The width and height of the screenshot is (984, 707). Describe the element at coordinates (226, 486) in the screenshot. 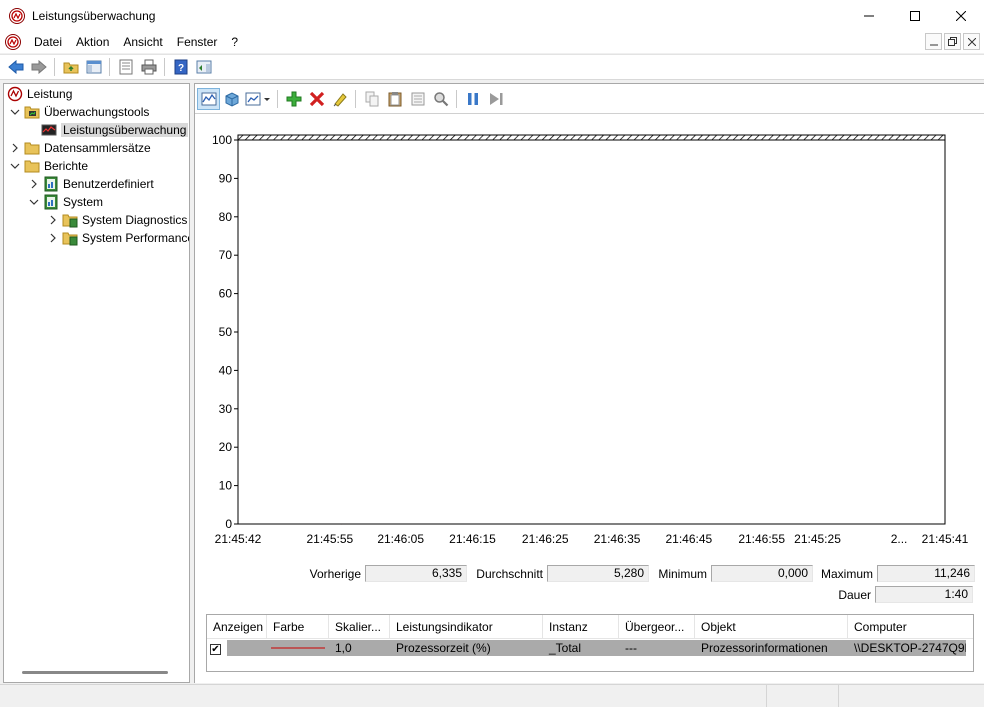

I see `y-tick-label: 10` at that location.